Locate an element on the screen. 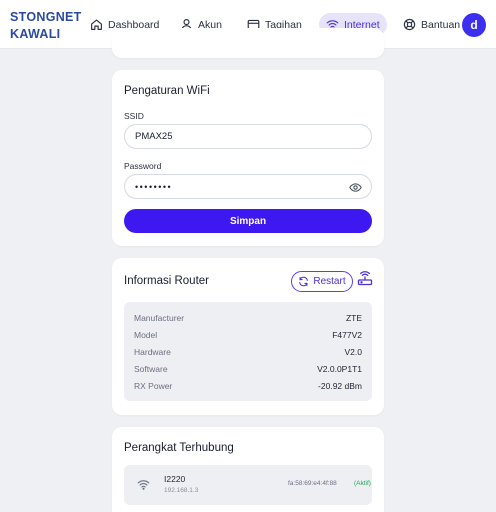 The image size is (496, 512). restart-button: Restart is located at coordinates (322, 281).